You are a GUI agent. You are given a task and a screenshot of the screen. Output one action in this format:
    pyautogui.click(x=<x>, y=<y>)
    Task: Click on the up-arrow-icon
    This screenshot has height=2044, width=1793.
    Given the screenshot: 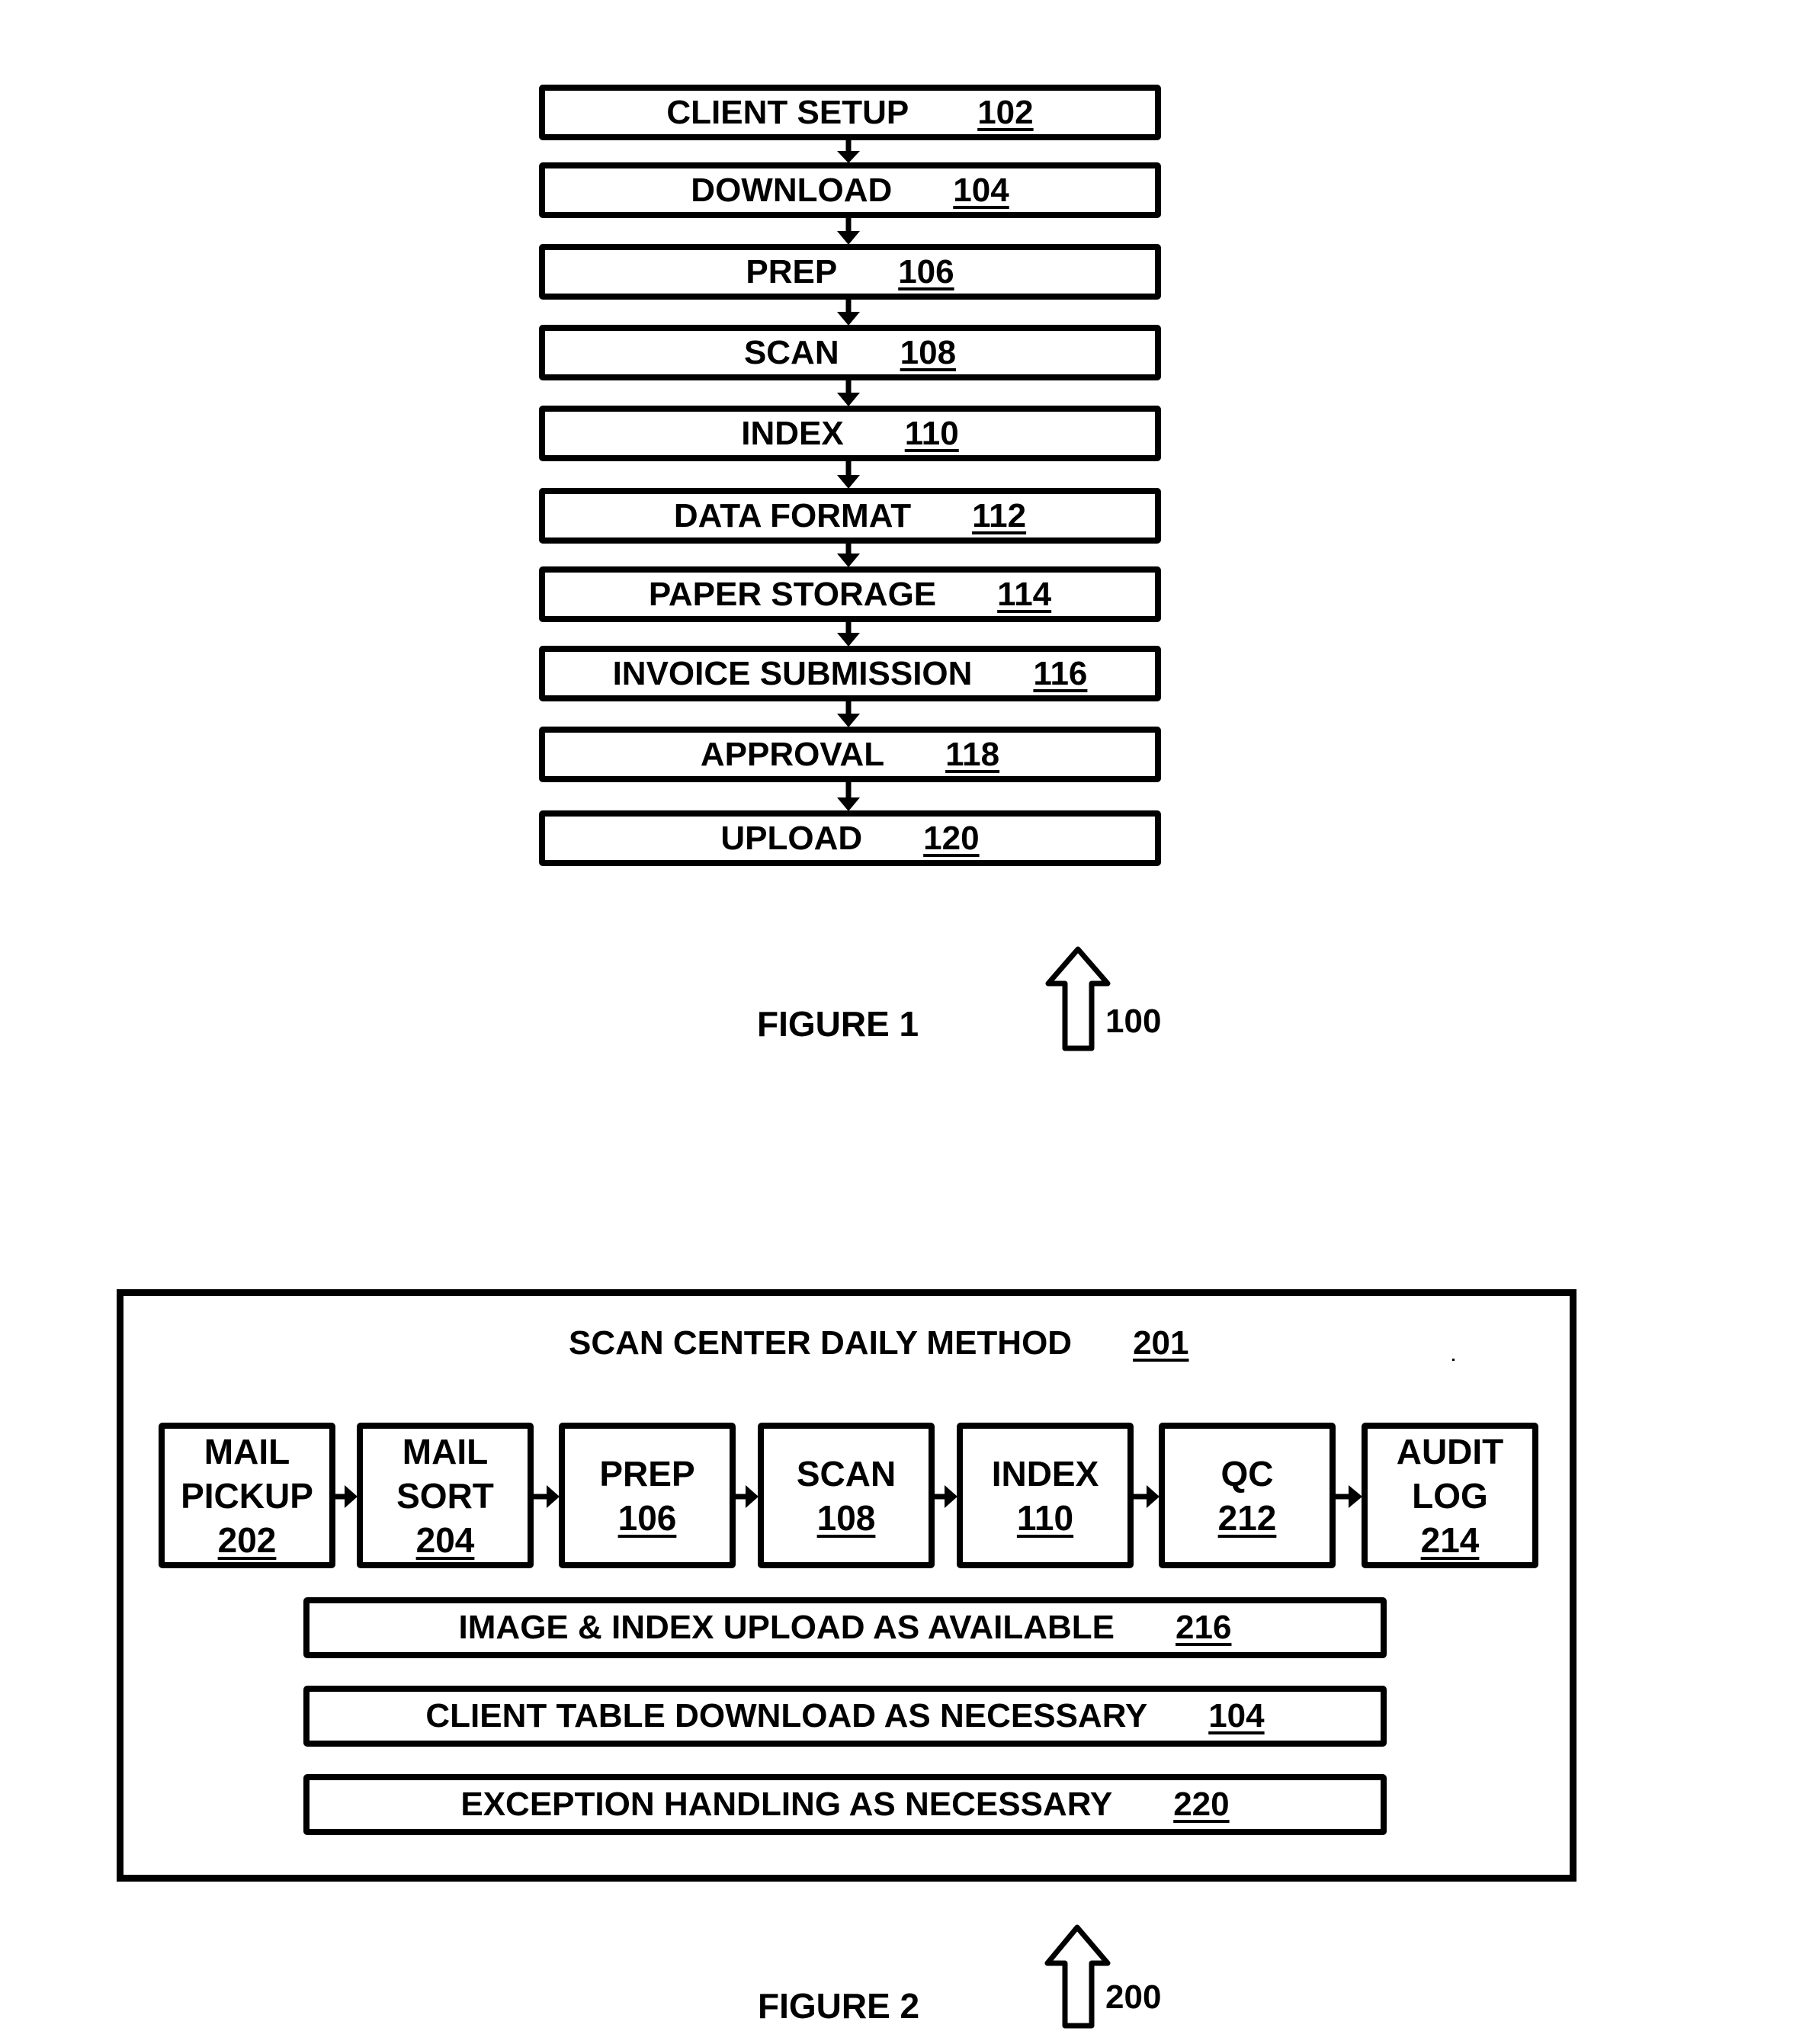 What is the action you would take?
    pyautogui.click(x=1077, y=1977)
    